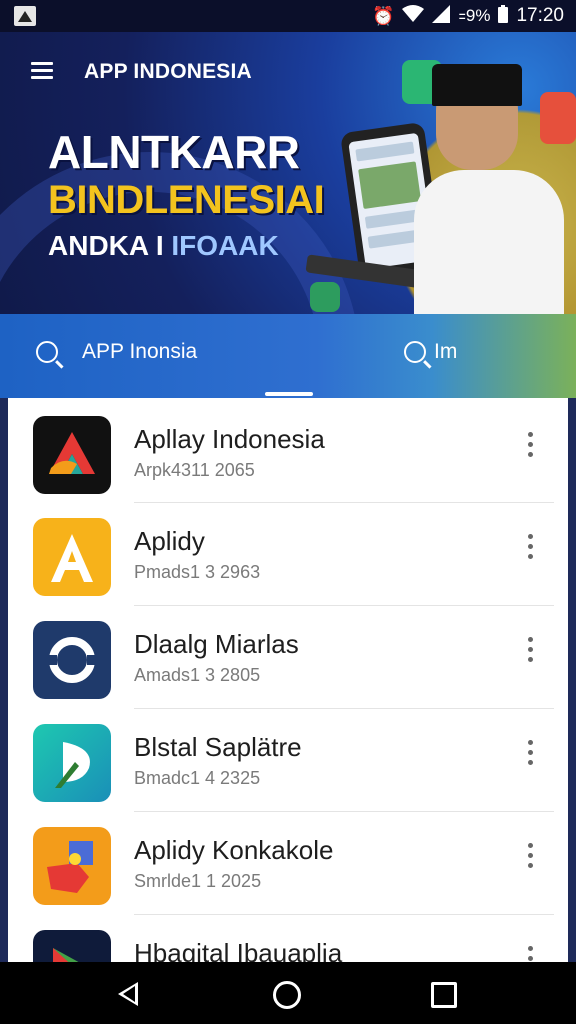  I want to click on app-logo-triangle-icon, so click(72, 455).